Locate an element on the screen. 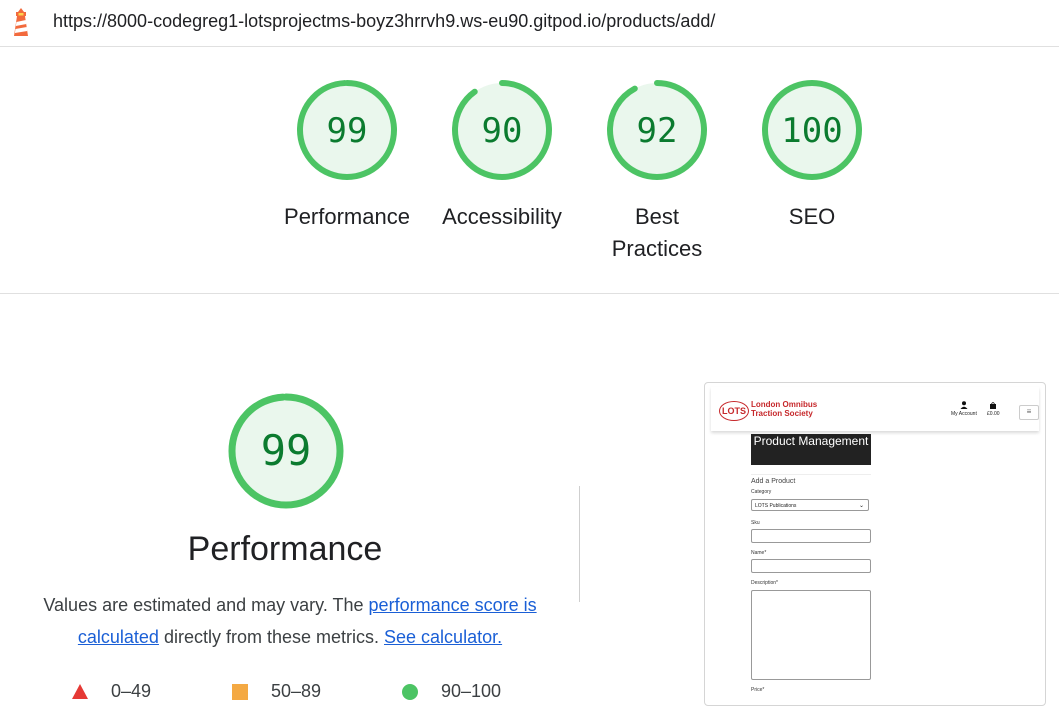 The height and width of the screenshot is (717, 1059). legend-item-fail: 0–49 is located at coordinates (111, 691).